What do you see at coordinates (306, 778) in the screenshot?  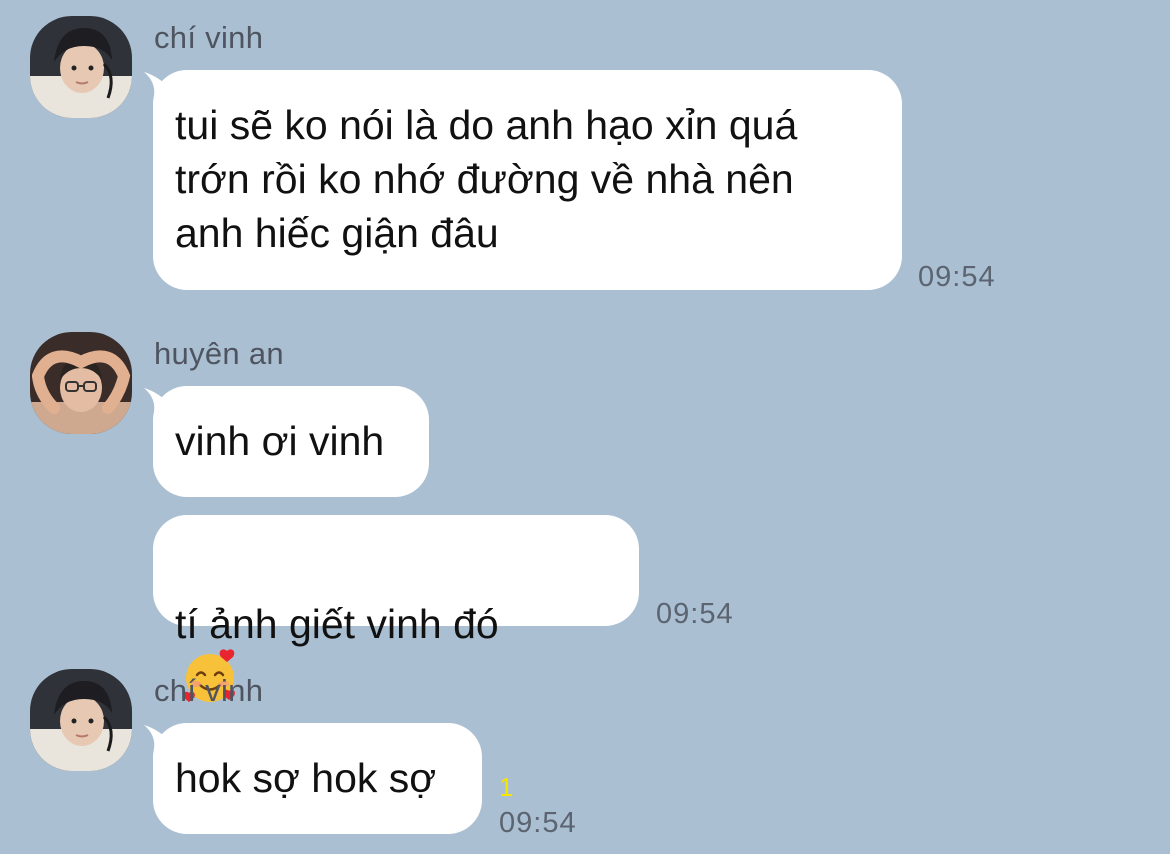 I see `message-text: hok sợ hok sợ` at bounding box center [306, 778].